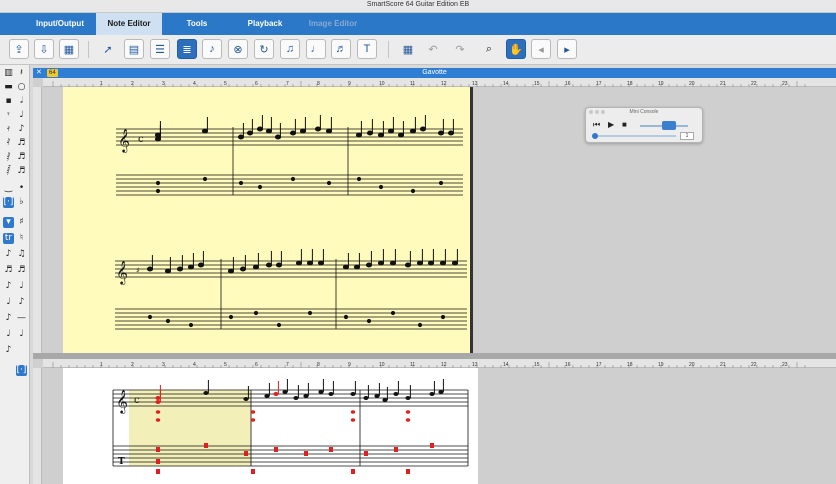  I want to click on left-ruler-bottom, so click(37, 426).